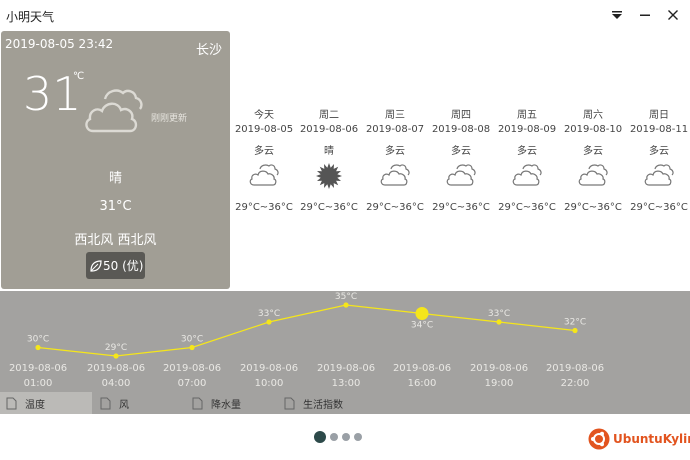 This screenshot has width=690, height=460. What do you see at coordinates (329, 176) in the screenshot?
I see `sun-icon` at bounding box center [329, 176].